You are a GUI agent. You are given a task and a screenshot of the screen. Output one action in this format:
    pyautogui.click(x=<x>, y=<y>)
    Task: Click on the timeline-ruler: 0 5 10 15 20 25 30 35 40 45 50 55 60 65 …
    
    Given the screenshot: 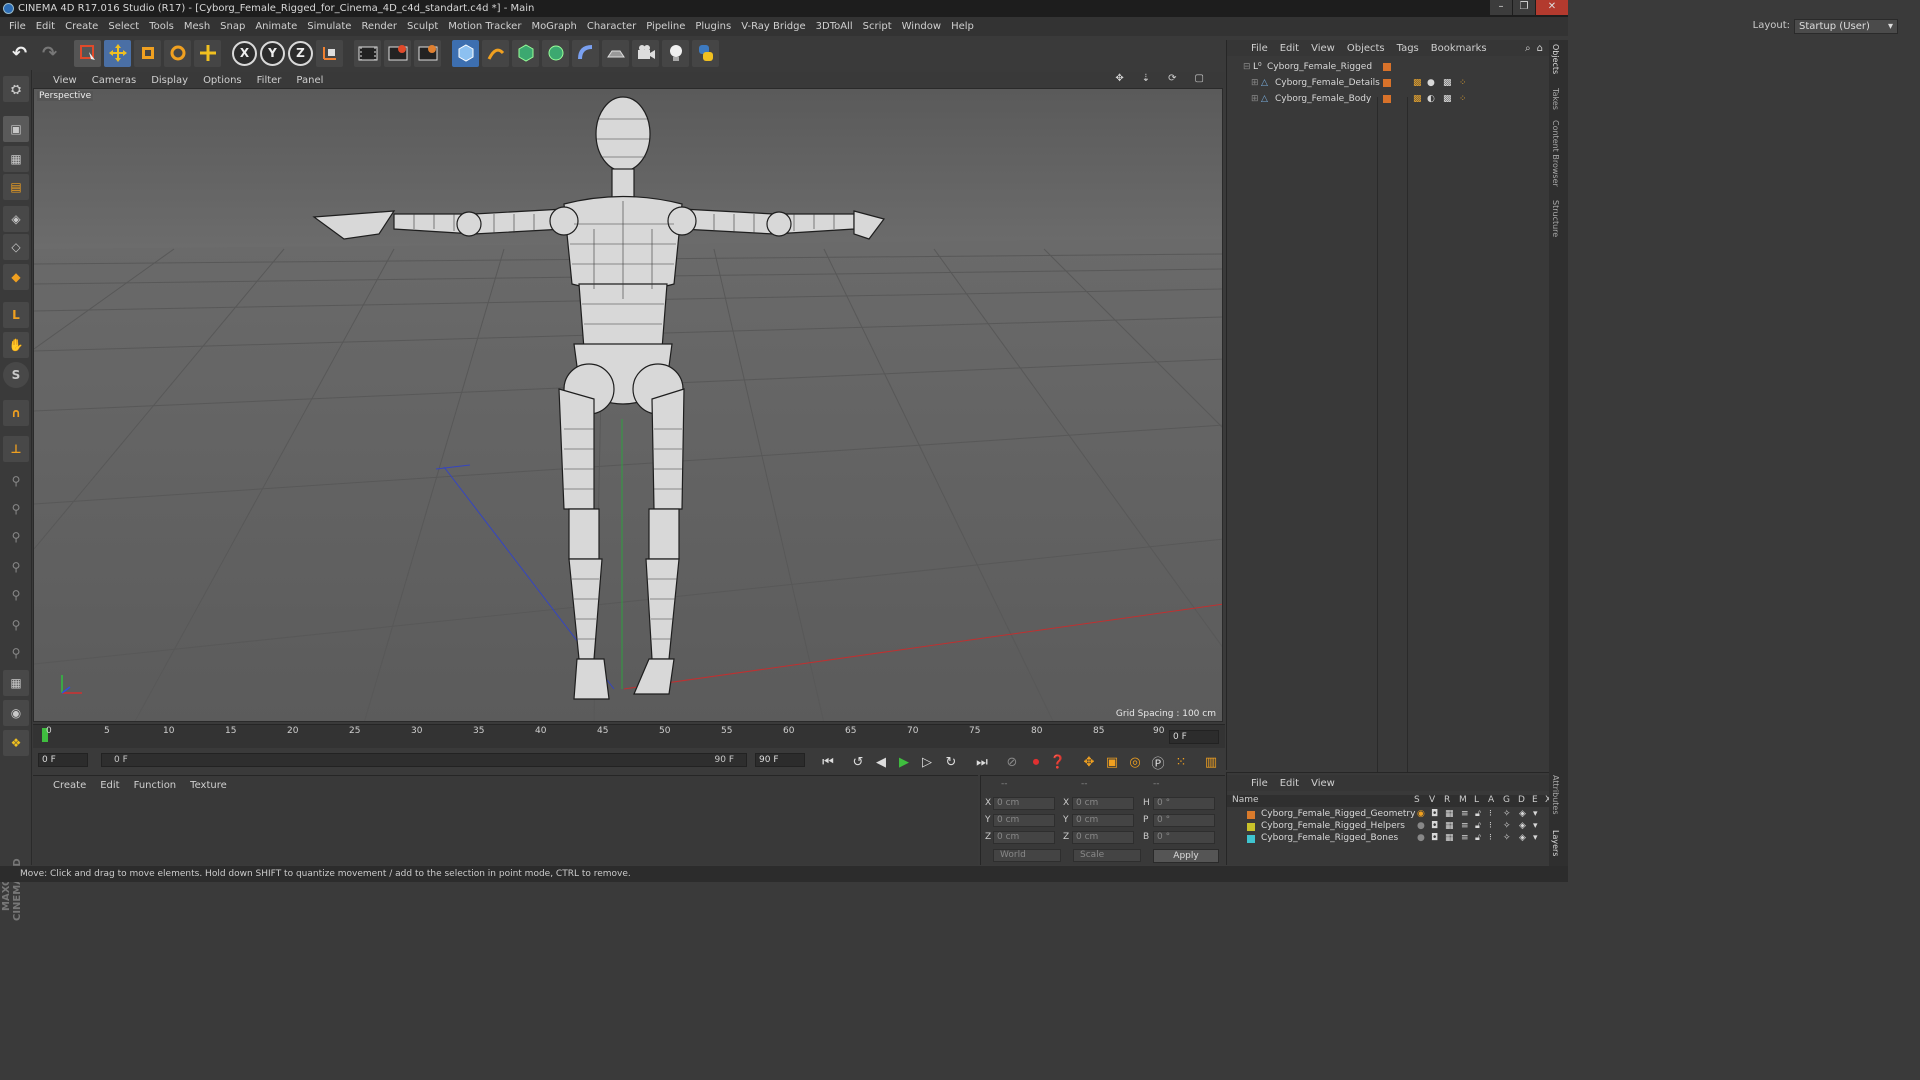 What is the action you would take?
    pyautogui.click(x=629, y=736)
    